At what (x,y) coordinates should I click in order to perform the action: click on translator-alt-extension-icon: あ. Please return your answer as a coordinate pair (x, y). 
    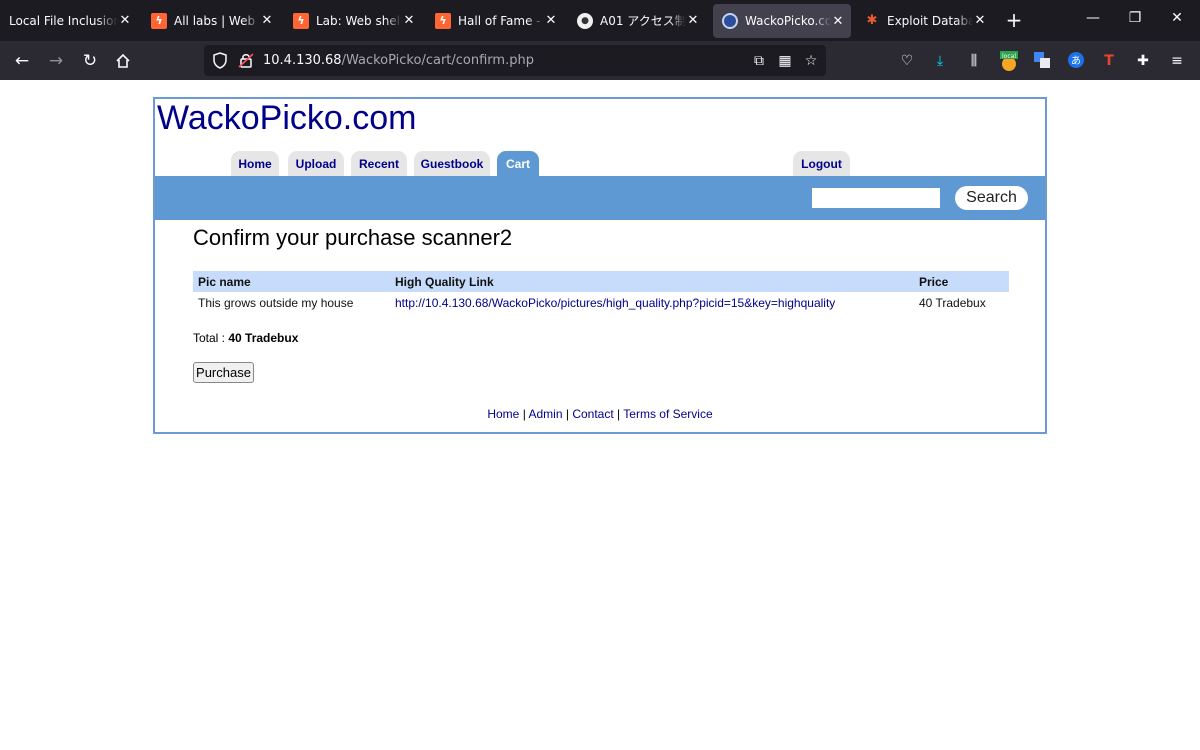
    Looking at the image, I should click on (1076, 61).